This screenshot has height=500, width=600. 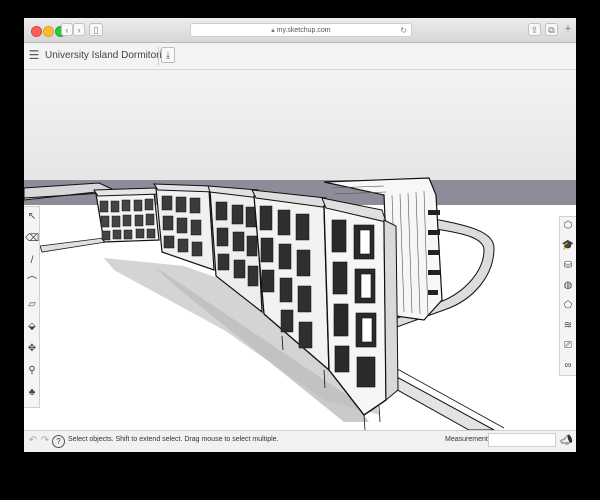 I want to click on show-tabs-button: ⧉, so click(x=551, y=29).